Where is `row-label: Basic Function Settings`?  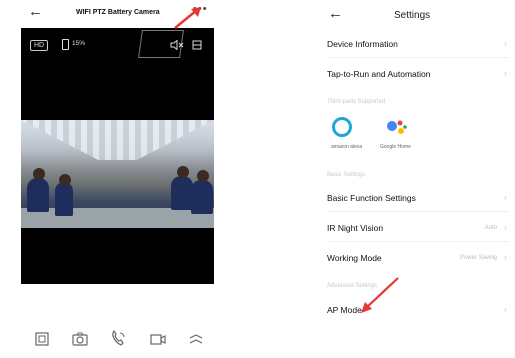
row-label: Basic Function Settings is located at coordinates (371, 198).